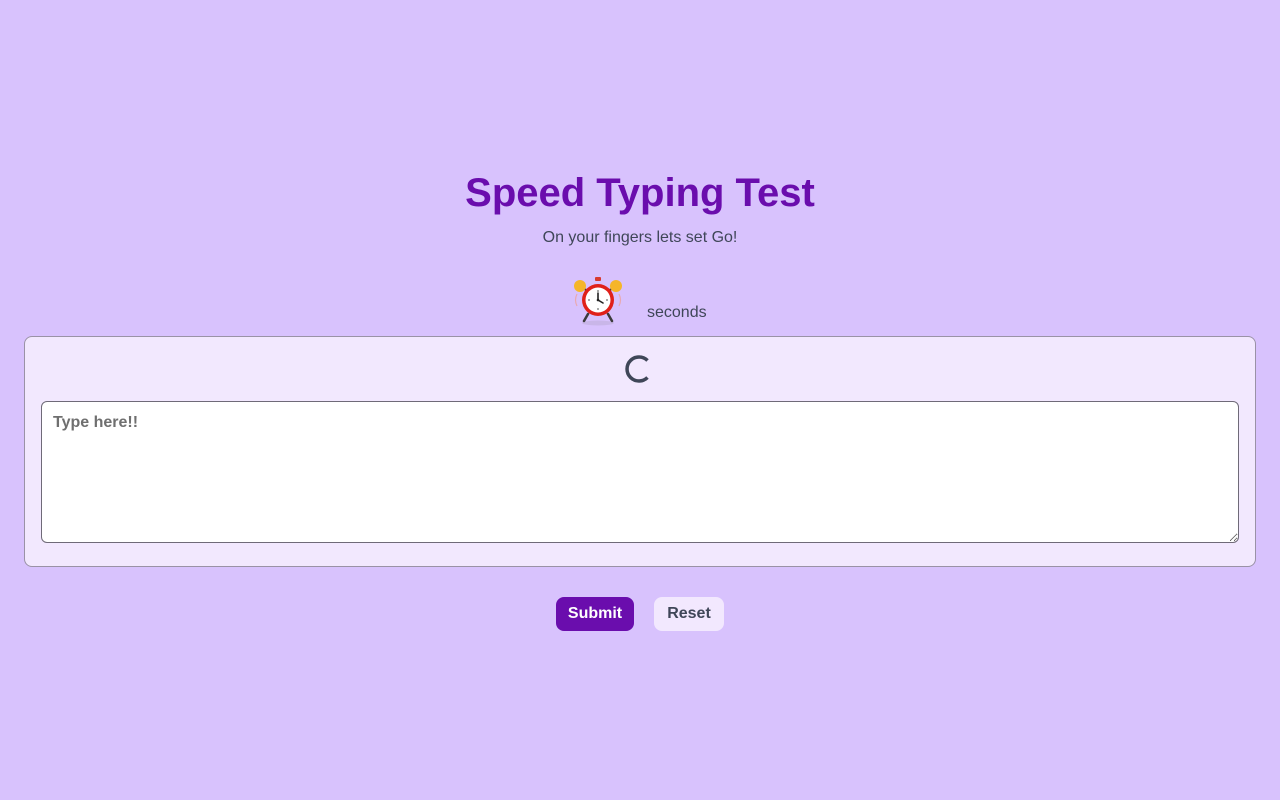 This screenshot has width=1280, height=800. What do you see at coordinates (677, 312) in the screenshot?
I see `timer-unit-label: seconds` at bounding box center [677, 312].